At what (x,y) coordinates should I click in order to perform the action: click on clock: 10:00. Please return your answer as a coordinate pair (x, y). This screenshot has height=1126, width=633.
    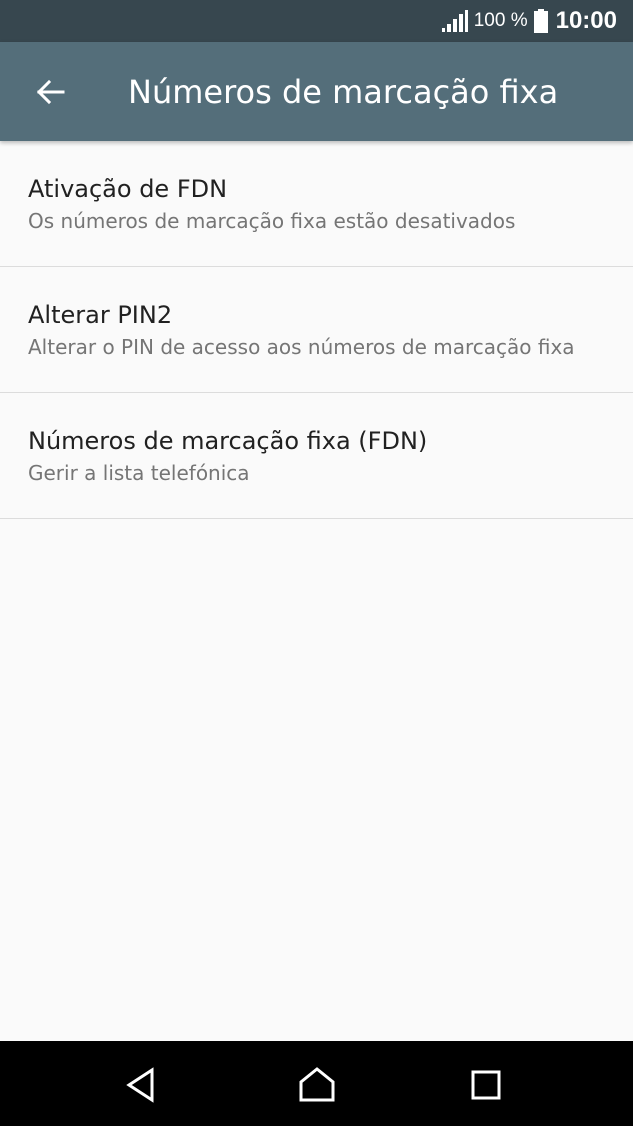
    Looking at the image, I should click on (586, 20).